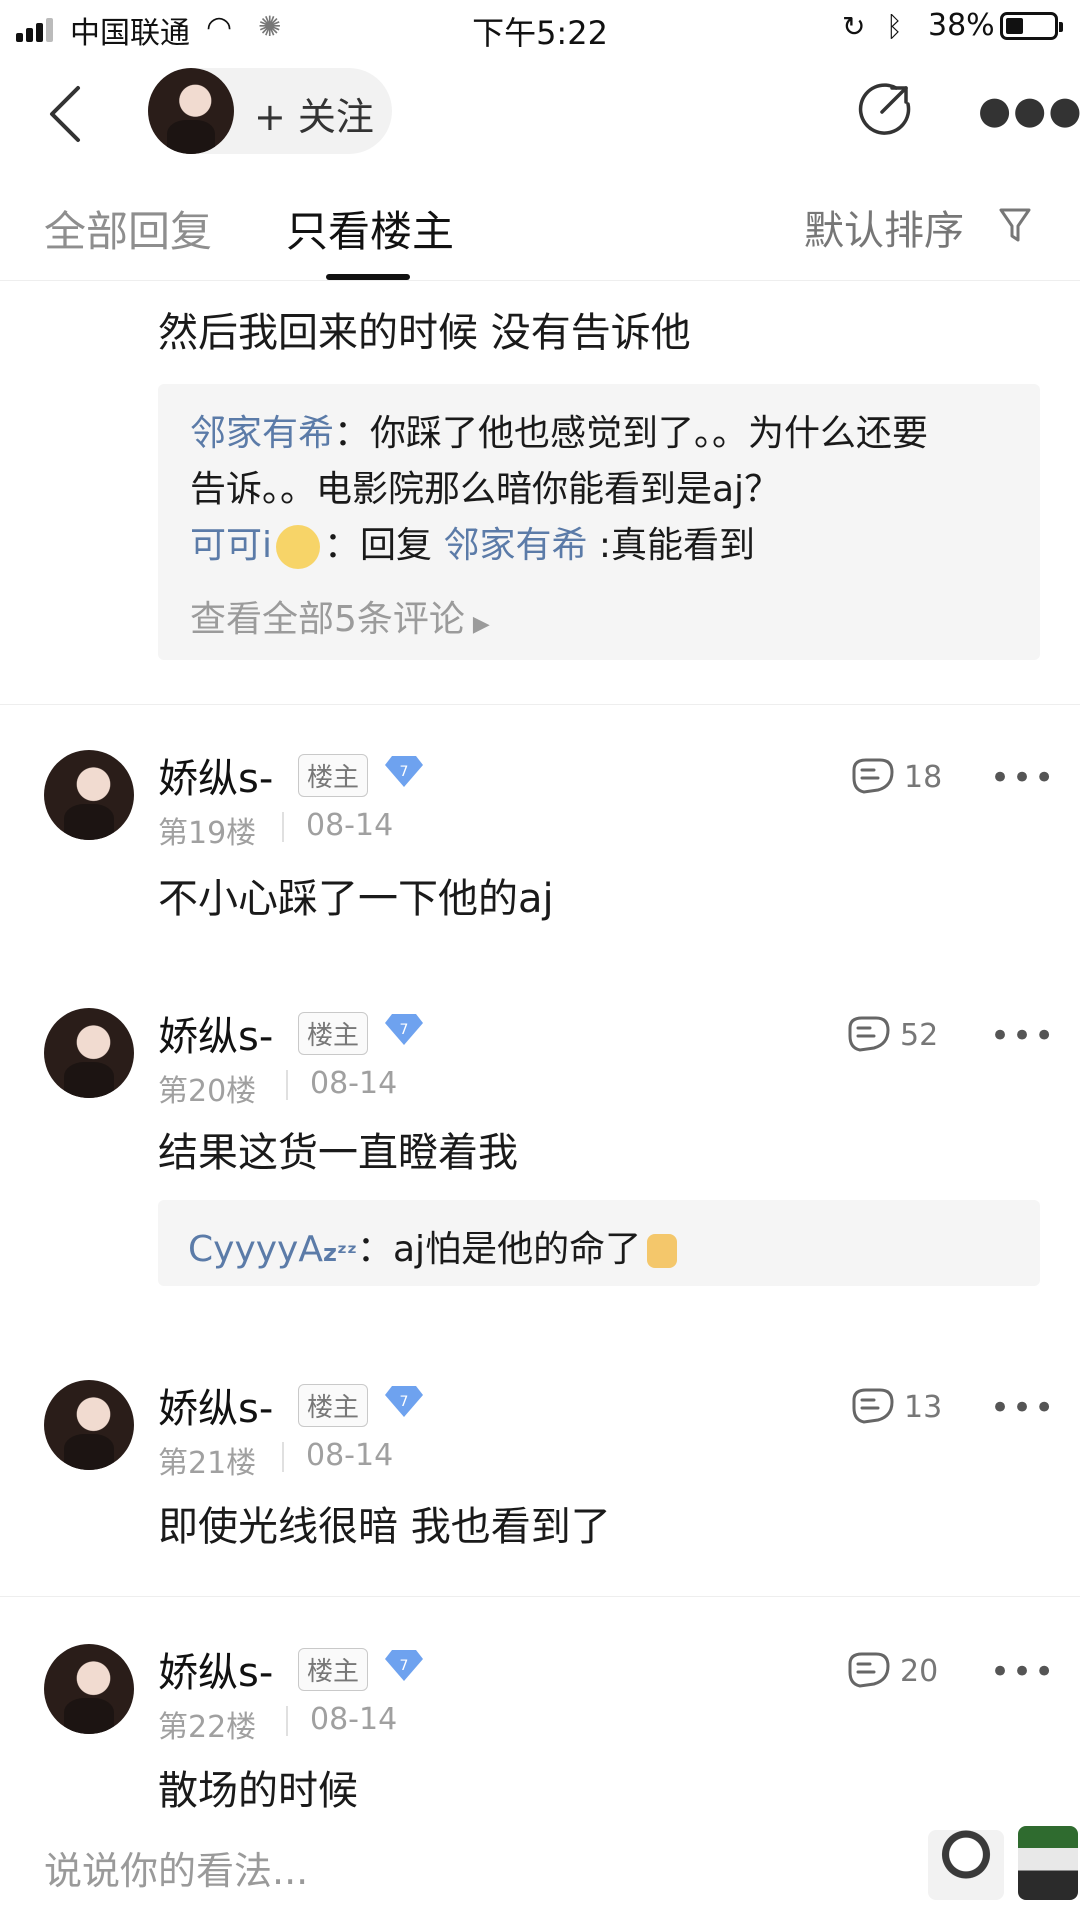  Describe the element at coordinates (258, 1791) in the screenshot. I see `post-text: 散场的时候` at that location.